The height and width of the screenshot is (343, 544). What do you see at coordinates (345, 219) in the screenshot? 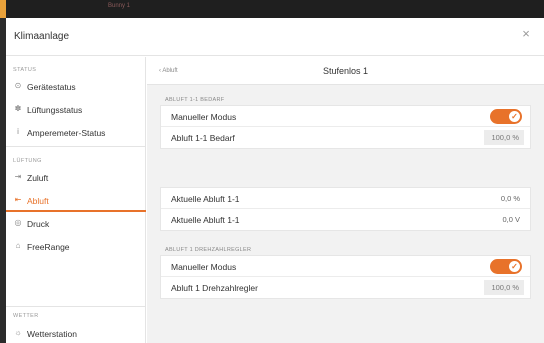
I see `readout-row-voltage: Aktuelle Abluft 1-1 0,0 V` at bounding box center [345, 219].